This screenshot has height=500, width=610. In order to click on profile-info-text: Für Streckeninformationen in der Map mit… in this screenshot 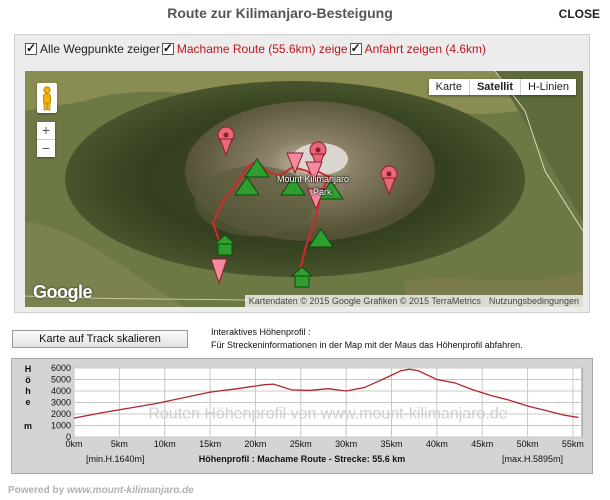, I will do `click(367, 345)`.